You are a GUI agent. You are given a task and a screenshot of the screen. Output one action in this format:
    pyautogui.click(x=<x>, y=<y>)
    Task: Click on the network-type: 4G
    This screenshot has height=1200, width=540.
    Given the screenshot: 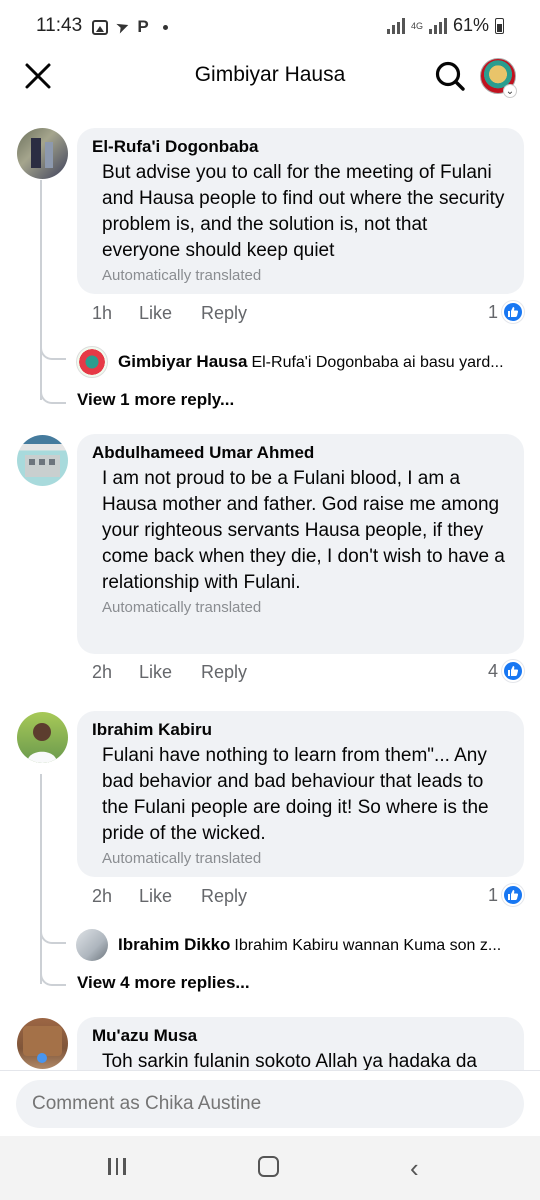 What is the action you would take?
    pyautogui.click(x=416, y=25)
    